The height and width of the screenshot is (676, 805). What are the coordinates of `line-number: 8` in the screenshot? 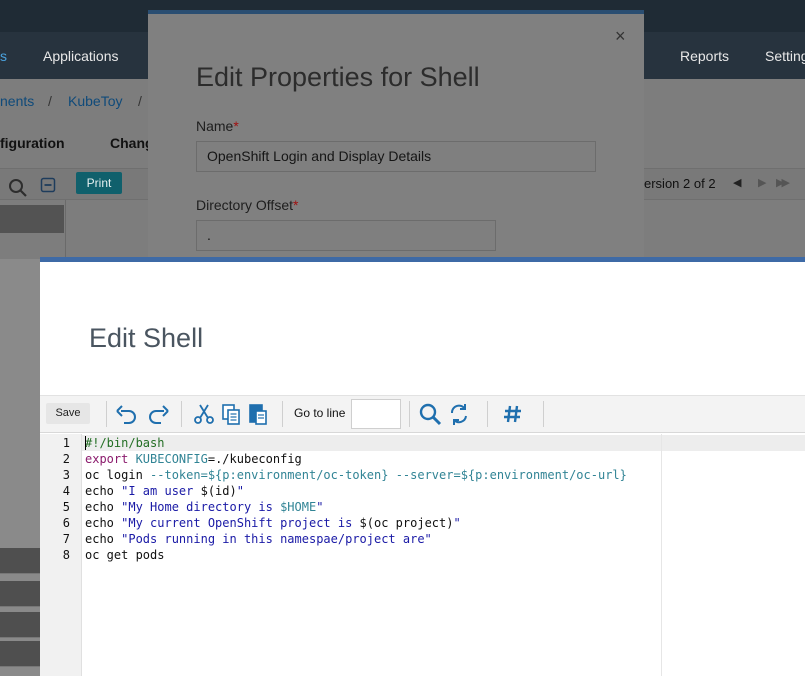 It's located at (66, 555).